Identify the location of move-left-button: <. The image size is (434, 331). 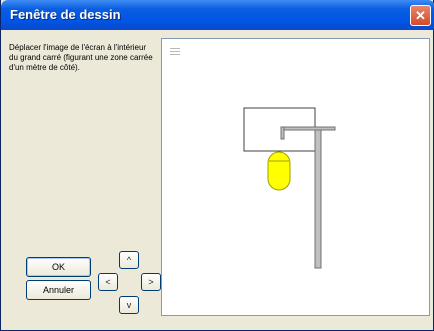
(108, 282).